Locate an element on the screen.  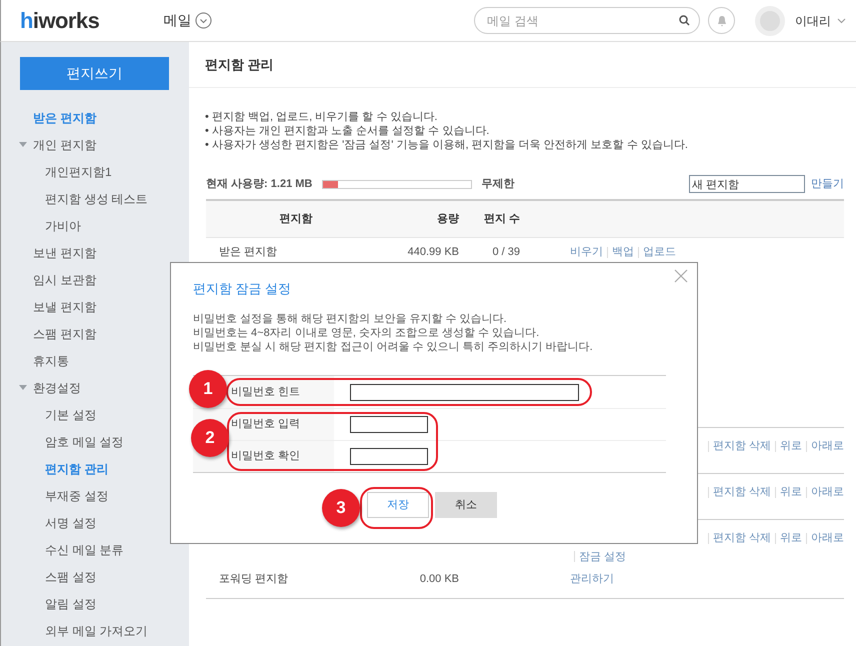
usage-label: 현재 사용량: 1.21 MB is located at coordinates (259, 184).